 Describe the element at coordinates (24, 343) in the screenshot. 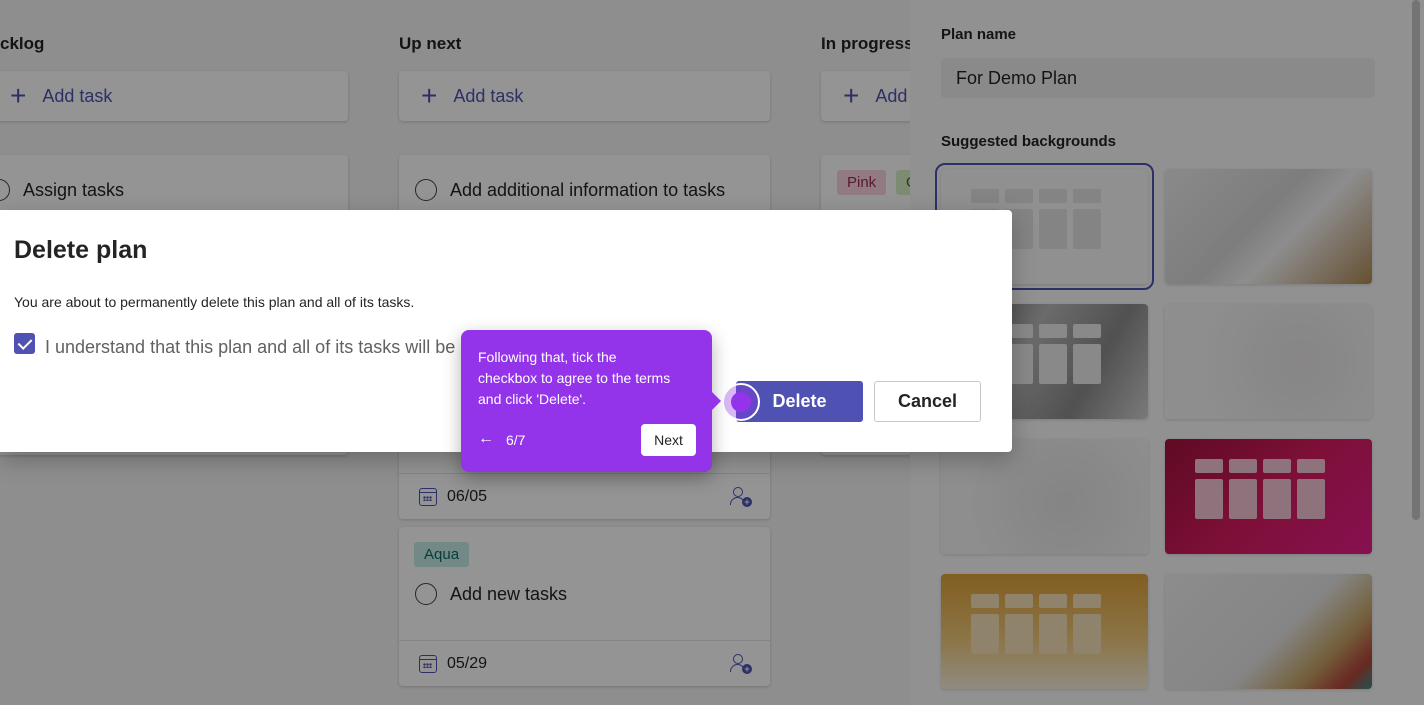

I see `confirm-checkbox` at that location.